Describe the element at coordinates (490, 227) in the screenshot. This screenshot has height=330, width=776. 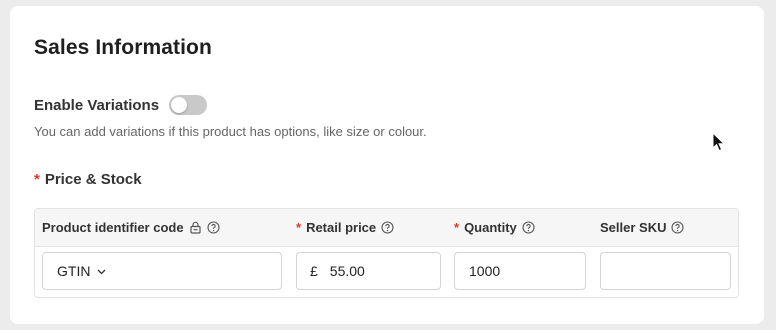
I see `column-header-label: Quantity` at that location.